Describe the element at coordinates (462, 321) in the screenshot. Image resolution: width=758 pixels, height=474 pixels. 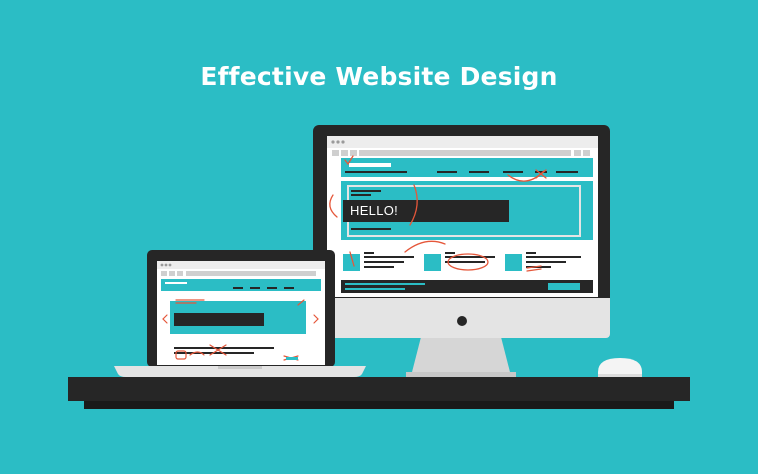
I see `power-button` at that location.